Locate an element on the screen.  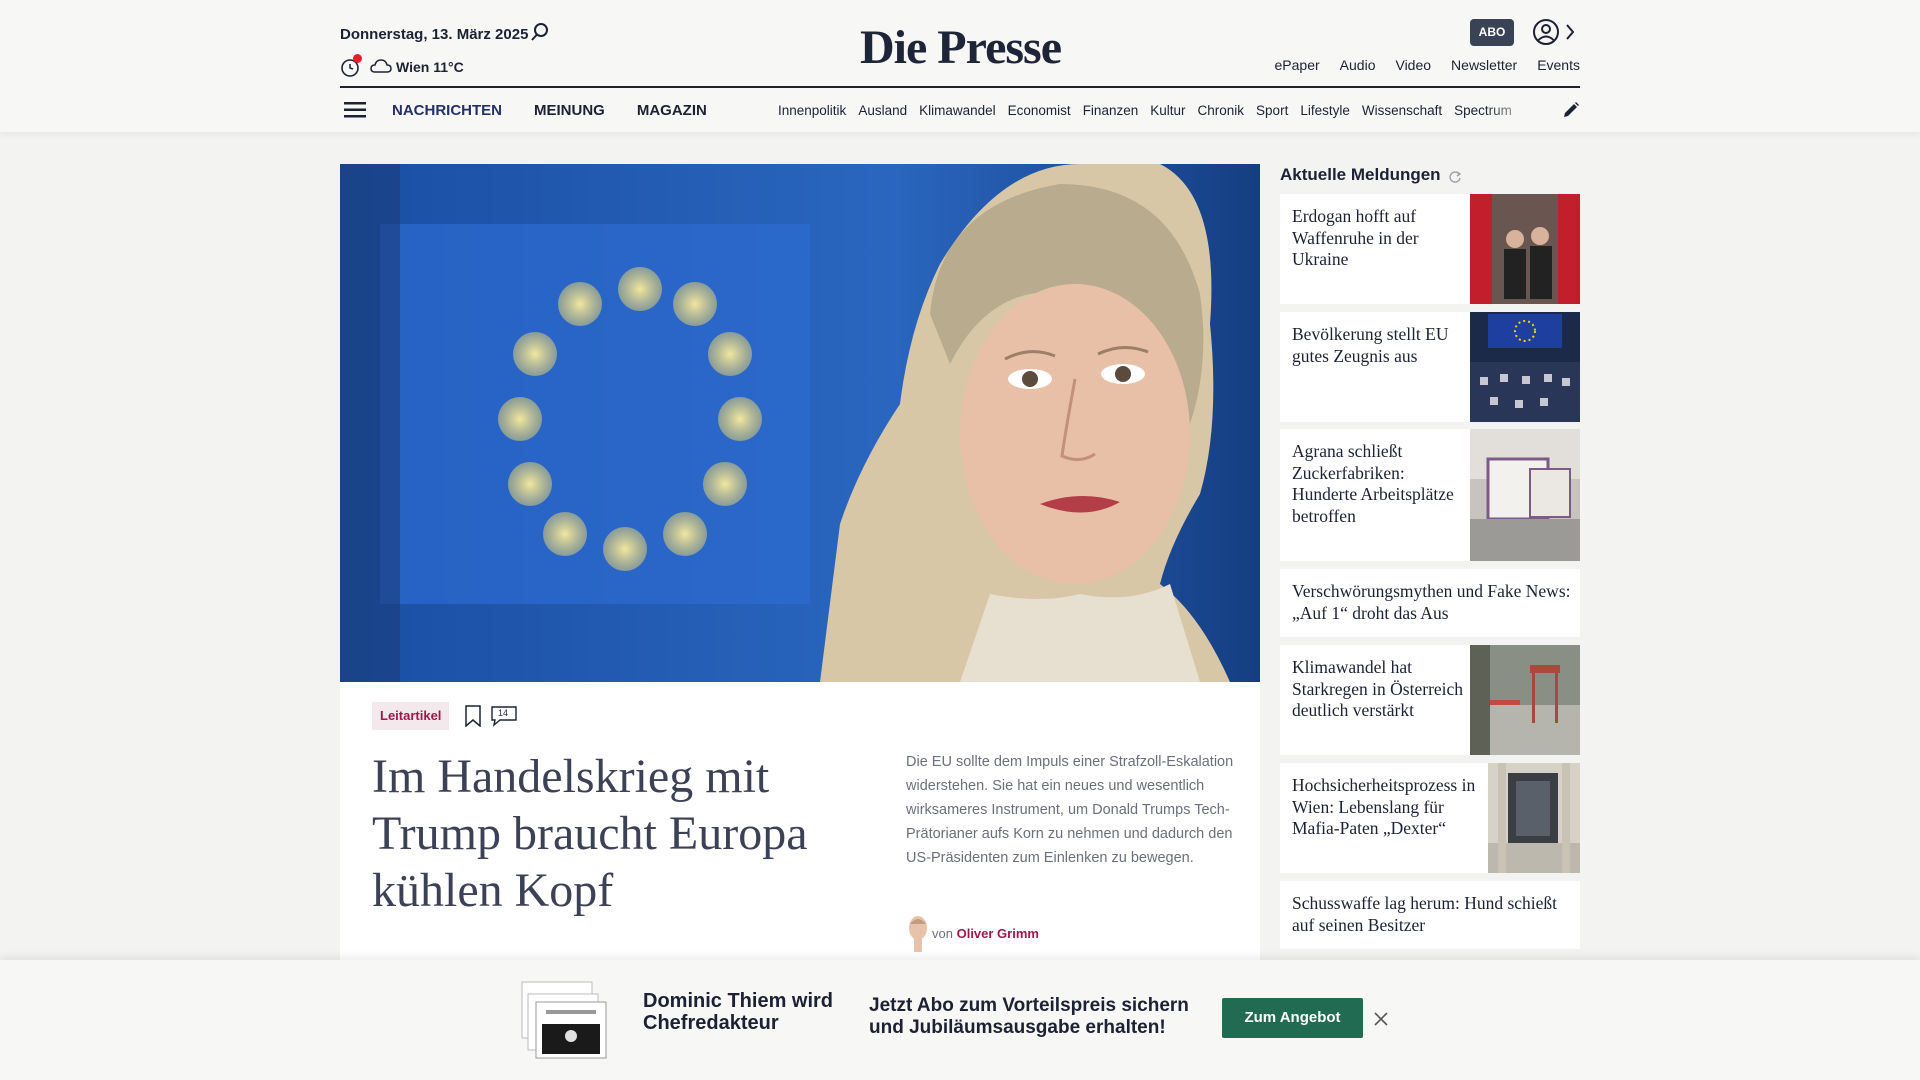
subnav-kultur: Kultur is located at coordinates (1167, 110).